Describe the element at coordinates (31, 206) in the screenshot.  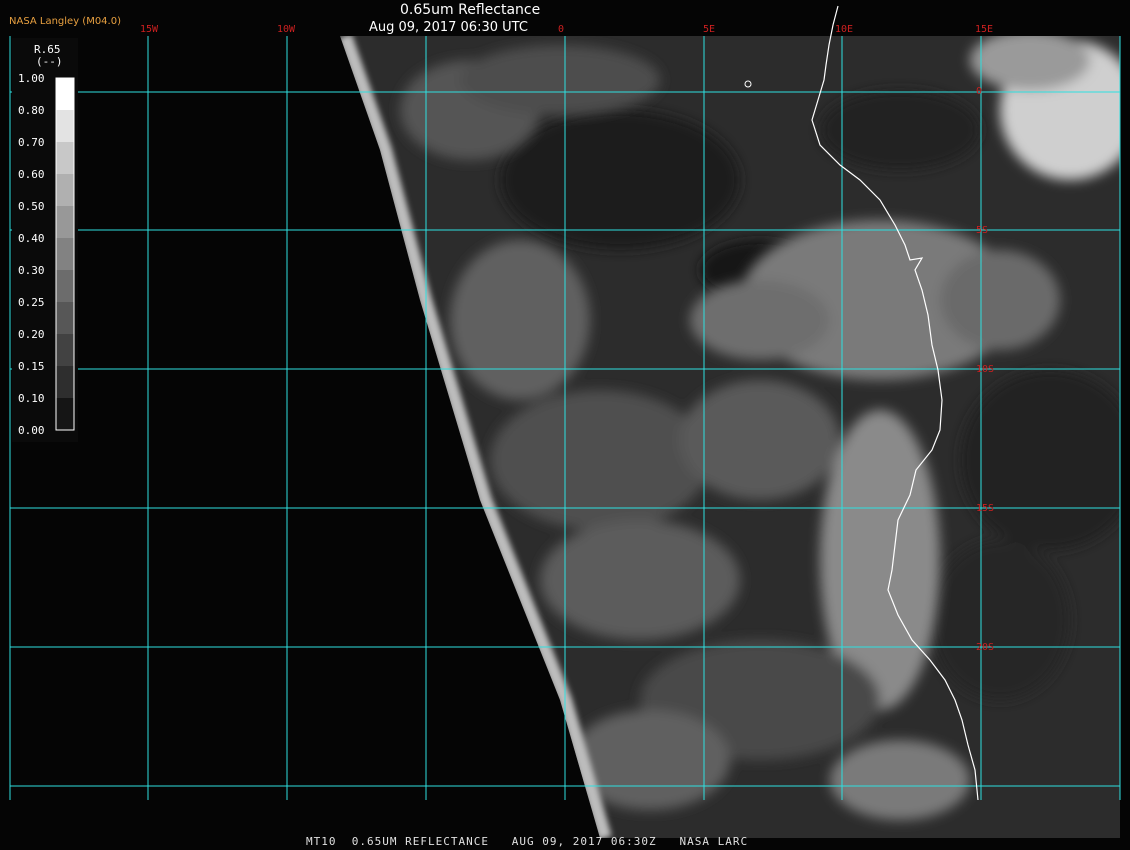
I see `colorbar-tick: 0.50` at that location.